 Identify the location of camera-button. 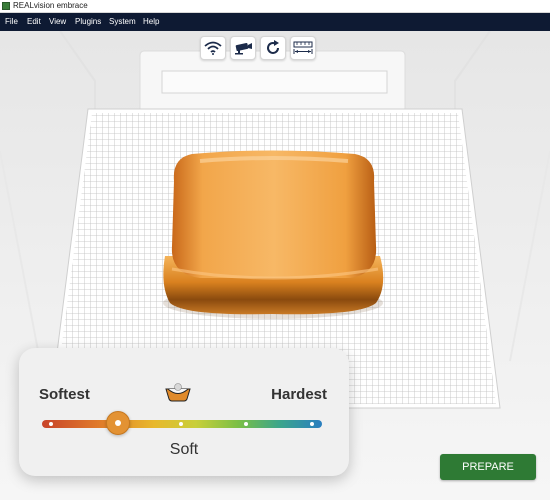
(243, 48).